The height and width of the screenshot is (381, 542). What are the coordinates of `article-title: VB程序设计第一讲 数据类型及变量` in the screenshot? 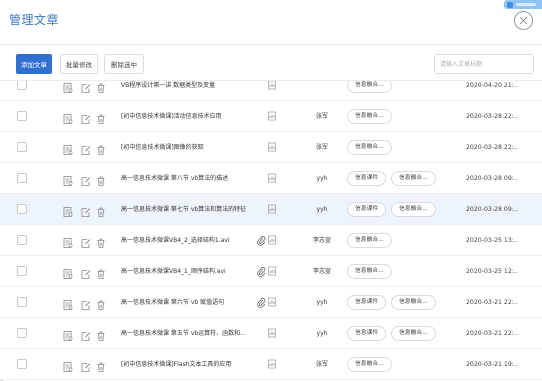 It's located at (168, 91).